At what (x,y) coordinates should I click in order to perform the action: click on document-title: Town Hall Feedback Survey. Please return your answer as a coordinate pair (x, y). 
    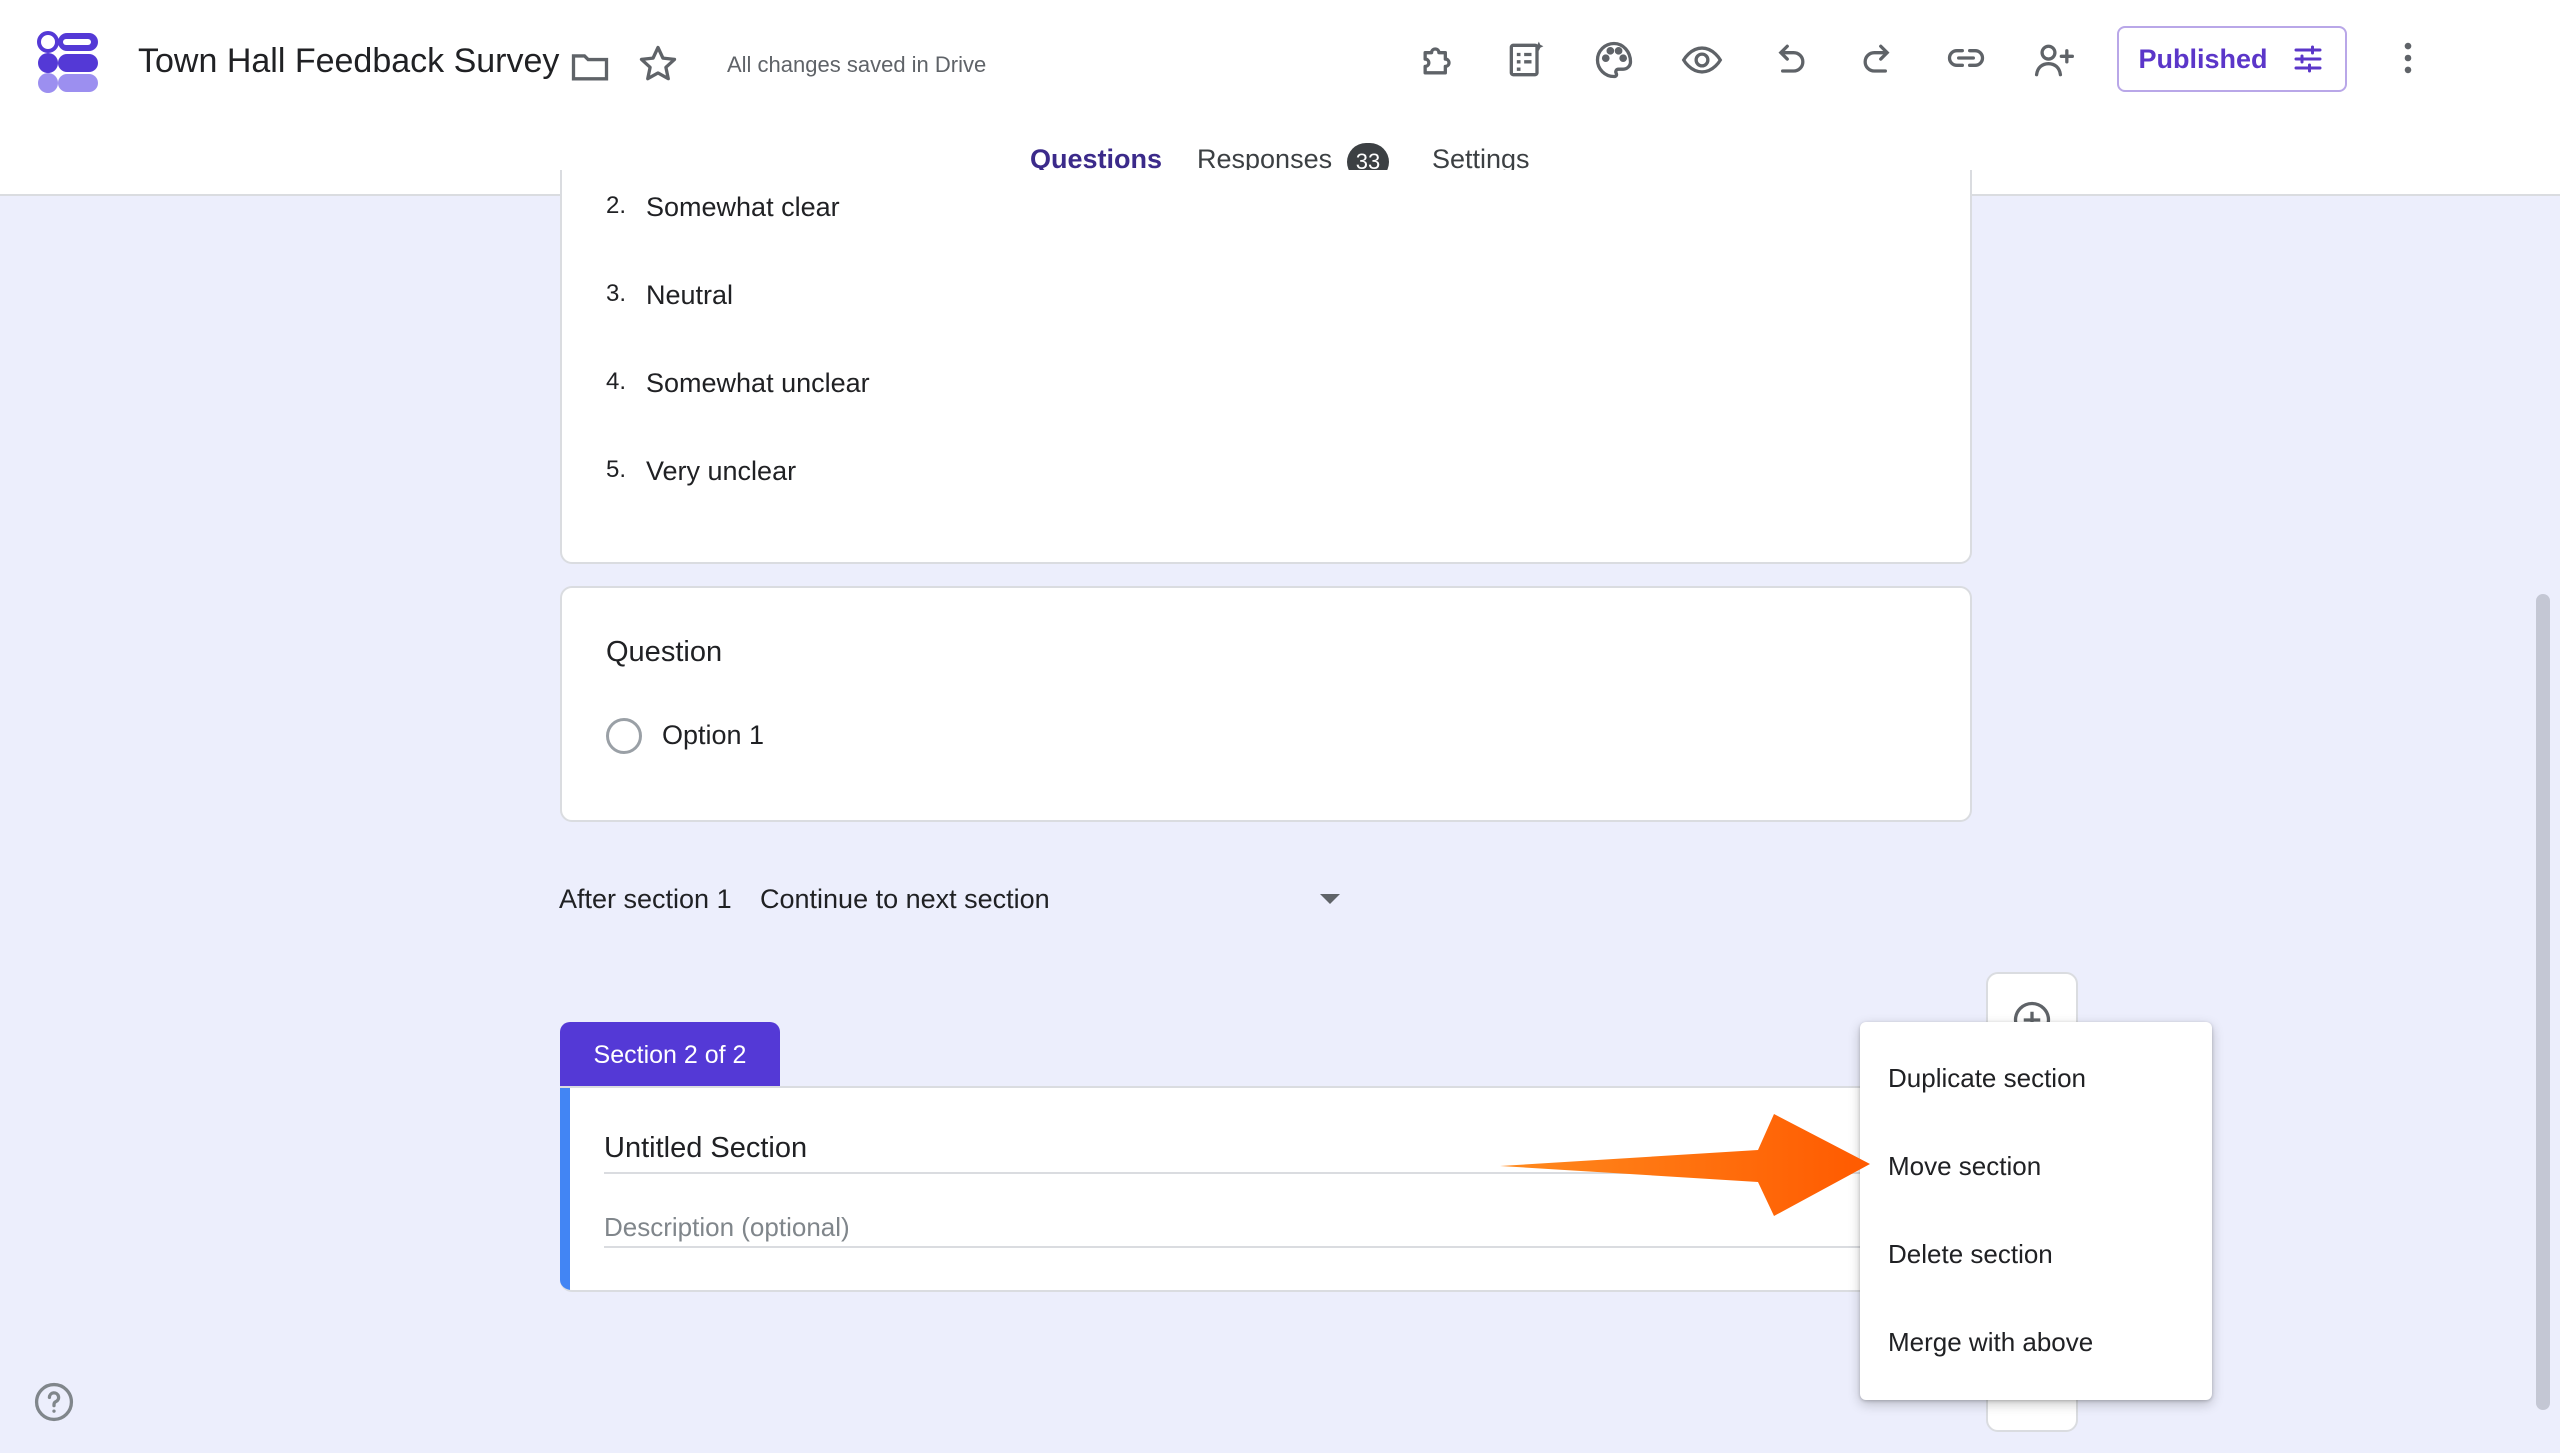
    Looking at the image, I should click on (348, 61).